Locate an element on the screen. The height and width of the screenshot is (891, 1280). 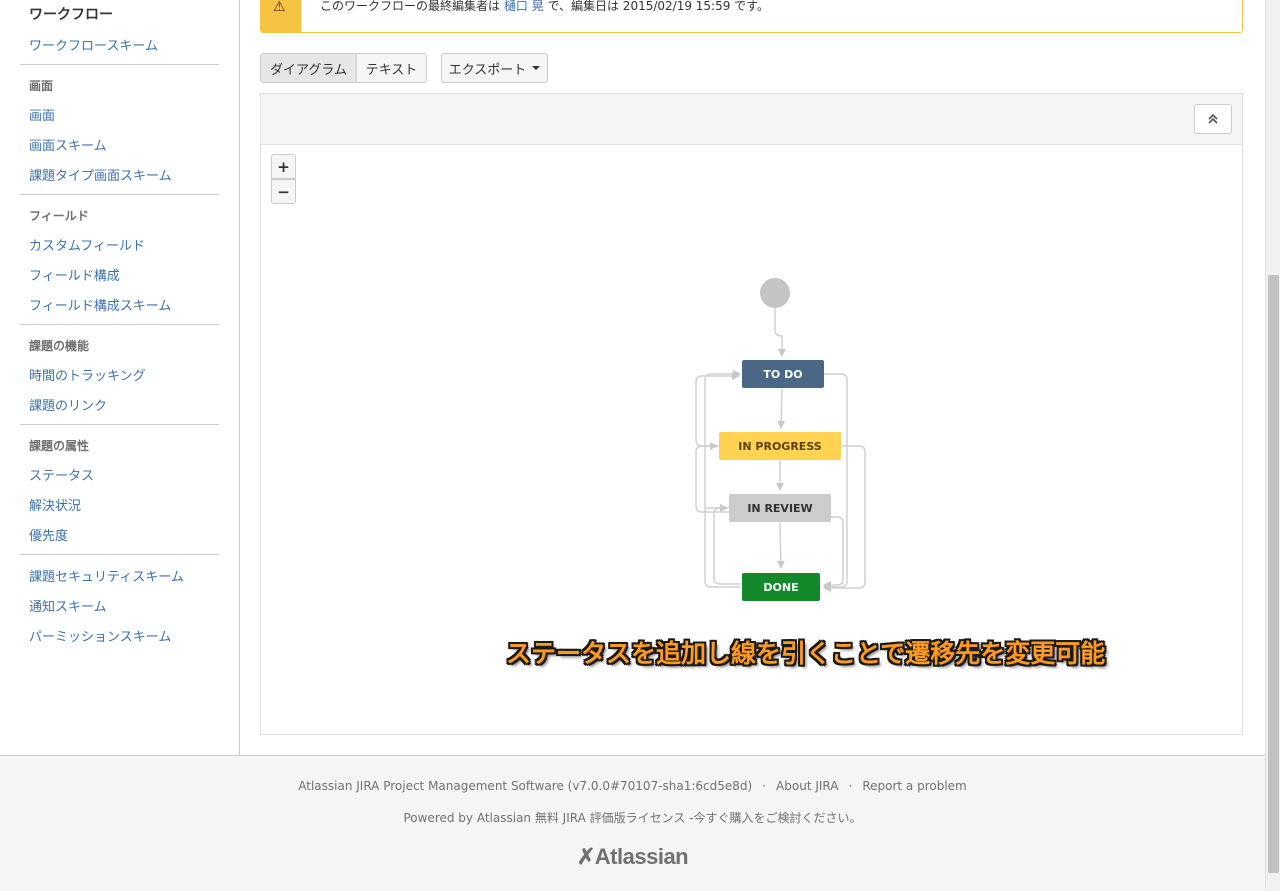
about-jira-link: About JIRA is located at coordinates (807, 786).